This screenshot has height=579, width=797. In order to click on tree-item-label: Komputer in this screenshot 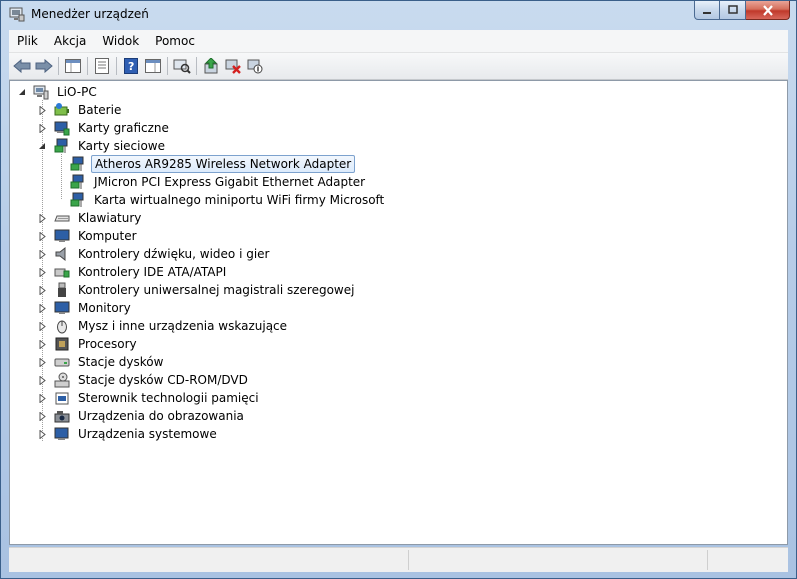, I will do `click(107, 236)`.